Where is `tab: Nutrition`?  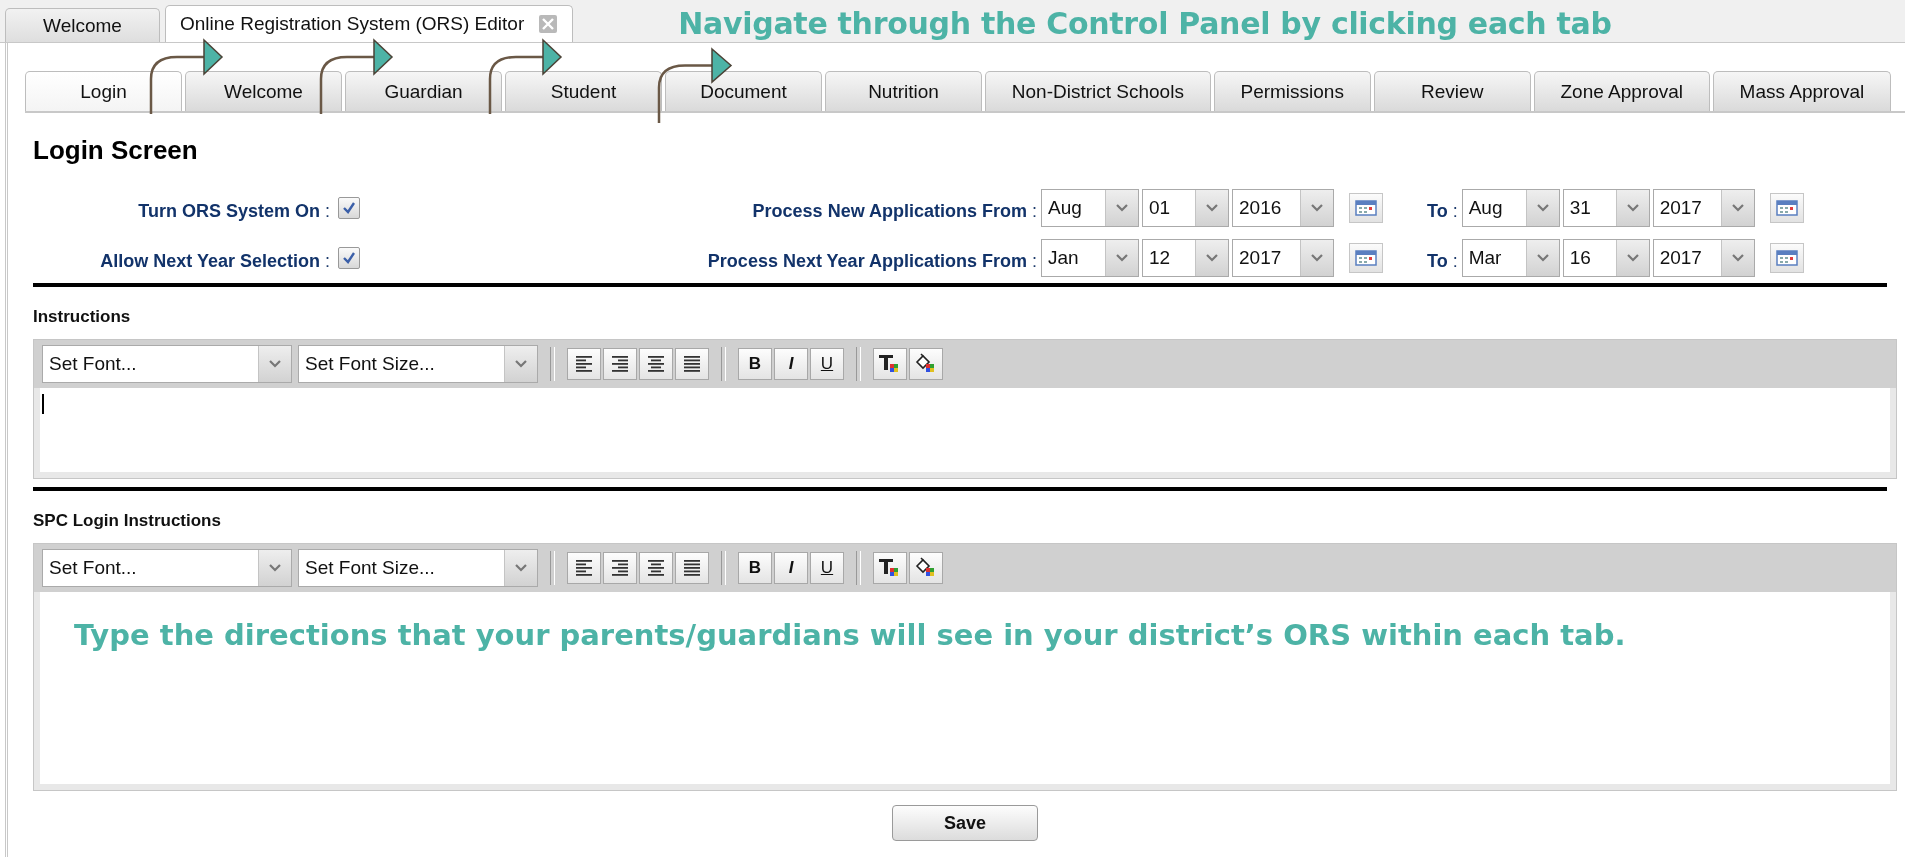 tab: Nutrition is located at coordinates (903, 91).